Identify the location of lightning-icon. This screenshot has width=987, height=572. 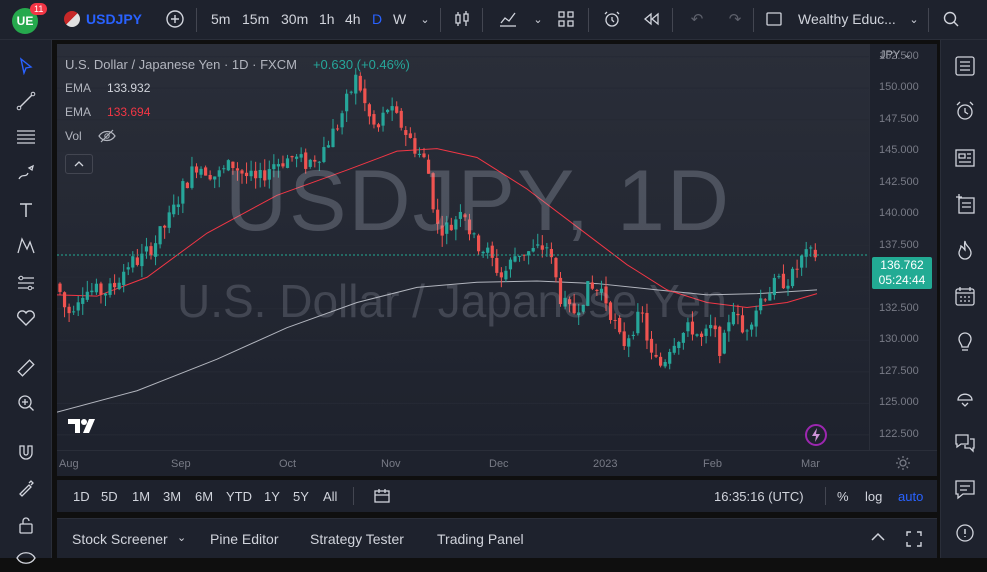
(816, 435).